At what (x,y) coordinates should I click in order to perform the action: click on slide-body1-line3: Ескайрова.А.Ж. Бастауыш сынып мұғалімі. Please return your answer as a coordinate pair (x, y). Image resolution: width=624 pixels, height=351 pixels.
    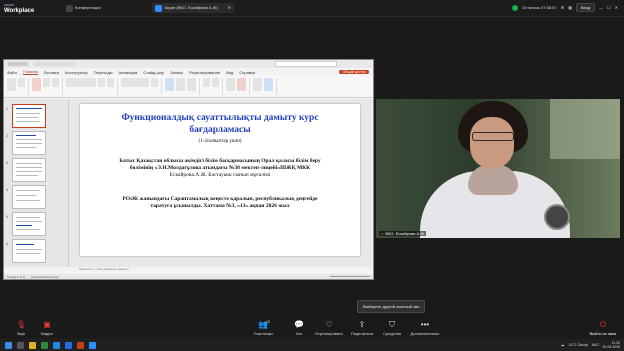
    Looking at the image, I should click on (220, 175).